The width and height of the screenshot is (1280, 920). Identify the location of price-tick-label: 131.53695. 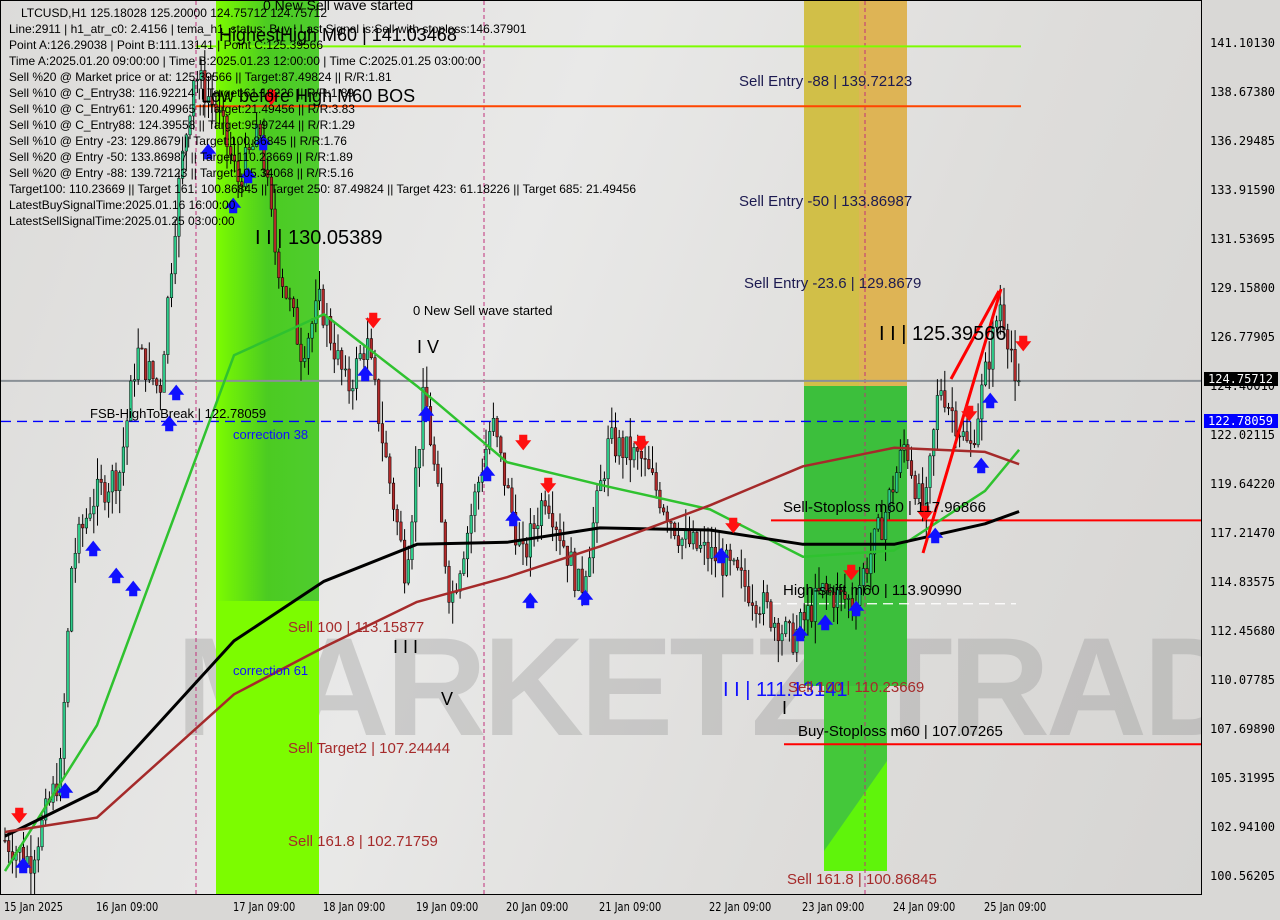
(1243, 239).